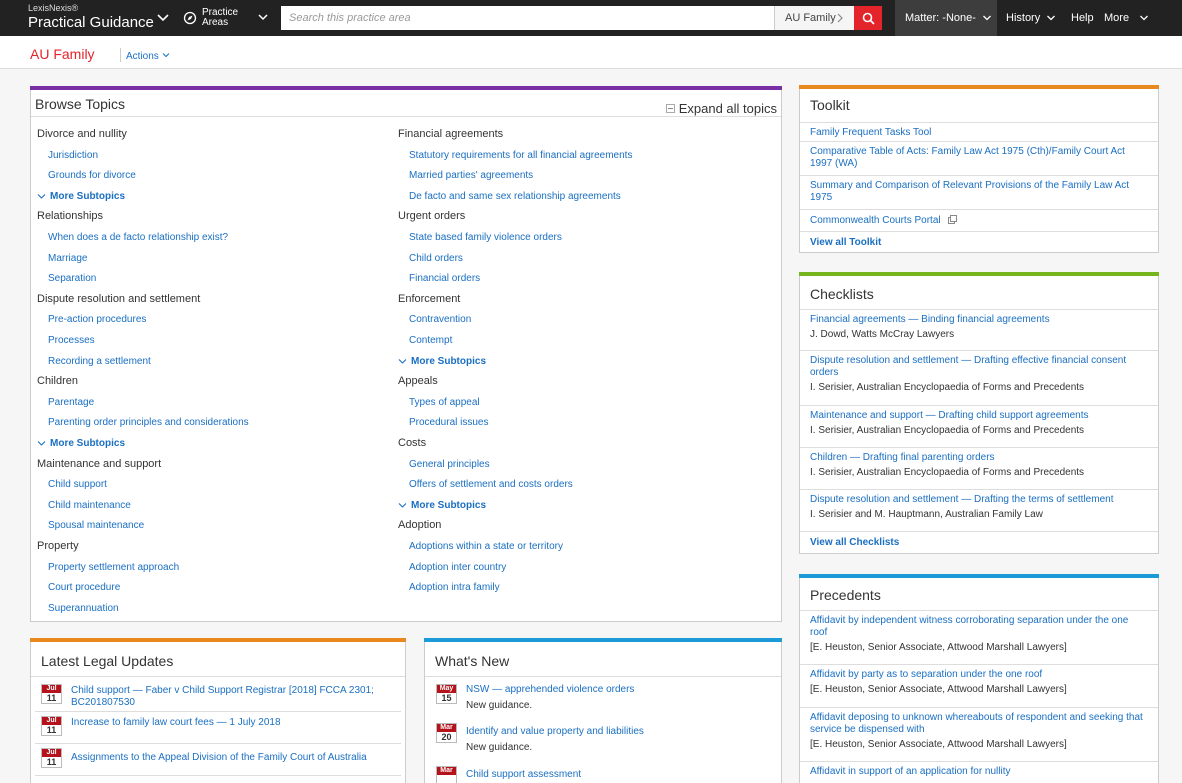 The width and height of the screenshot is (1182, 783). I want to click on toolkit-link: Family Frequent Tasks Tool, so click(979, 133).